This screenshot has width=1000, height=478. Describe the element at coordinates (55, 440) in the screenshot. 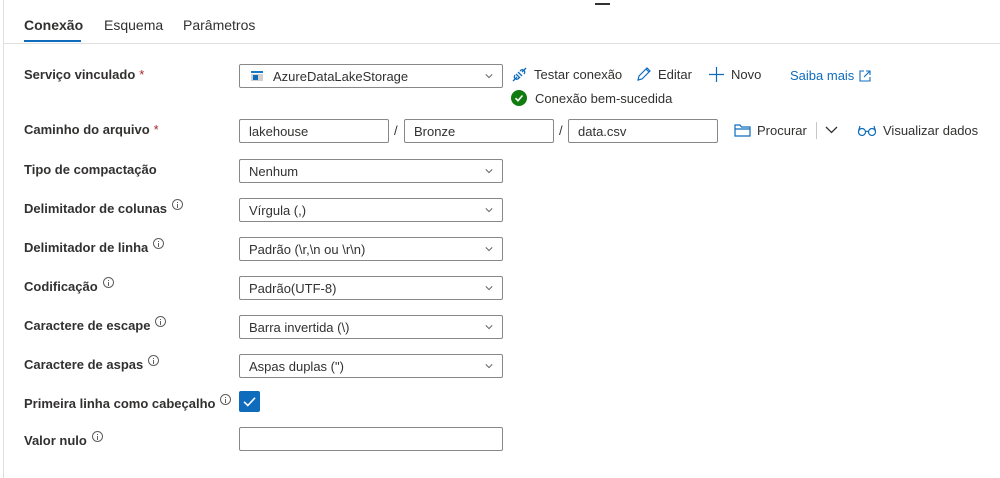

I see `null-value-label-text: Valor nulo` at that location.